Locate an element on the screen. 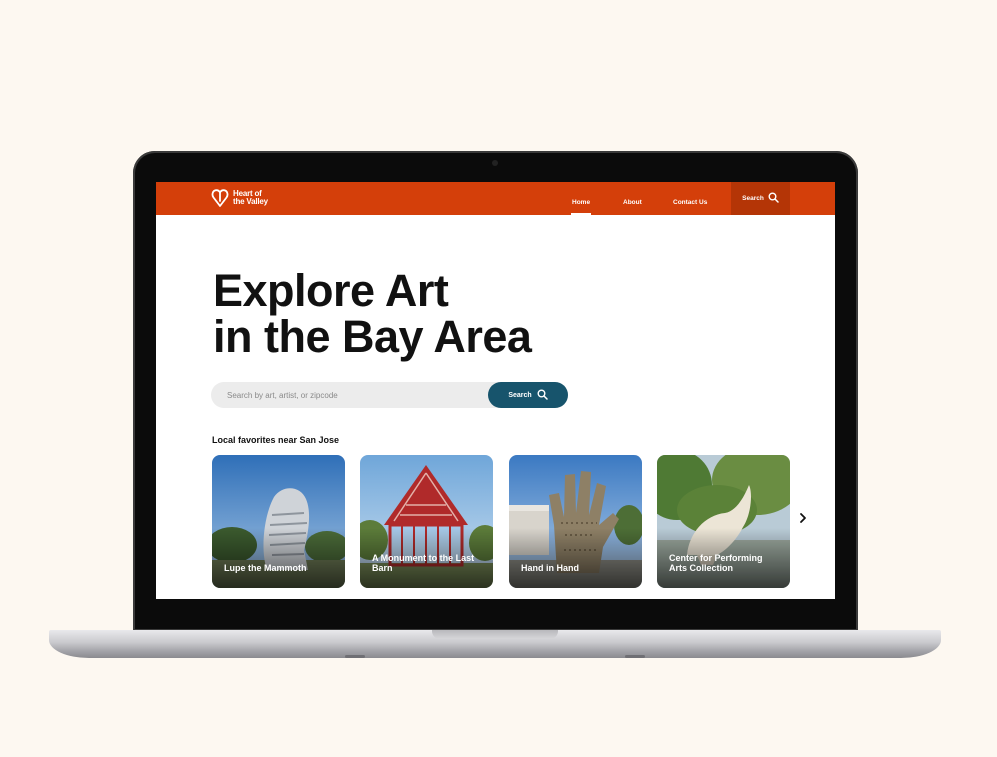  favorites-heading: Local favorites near San Jose is located at coordinates (276, 440).